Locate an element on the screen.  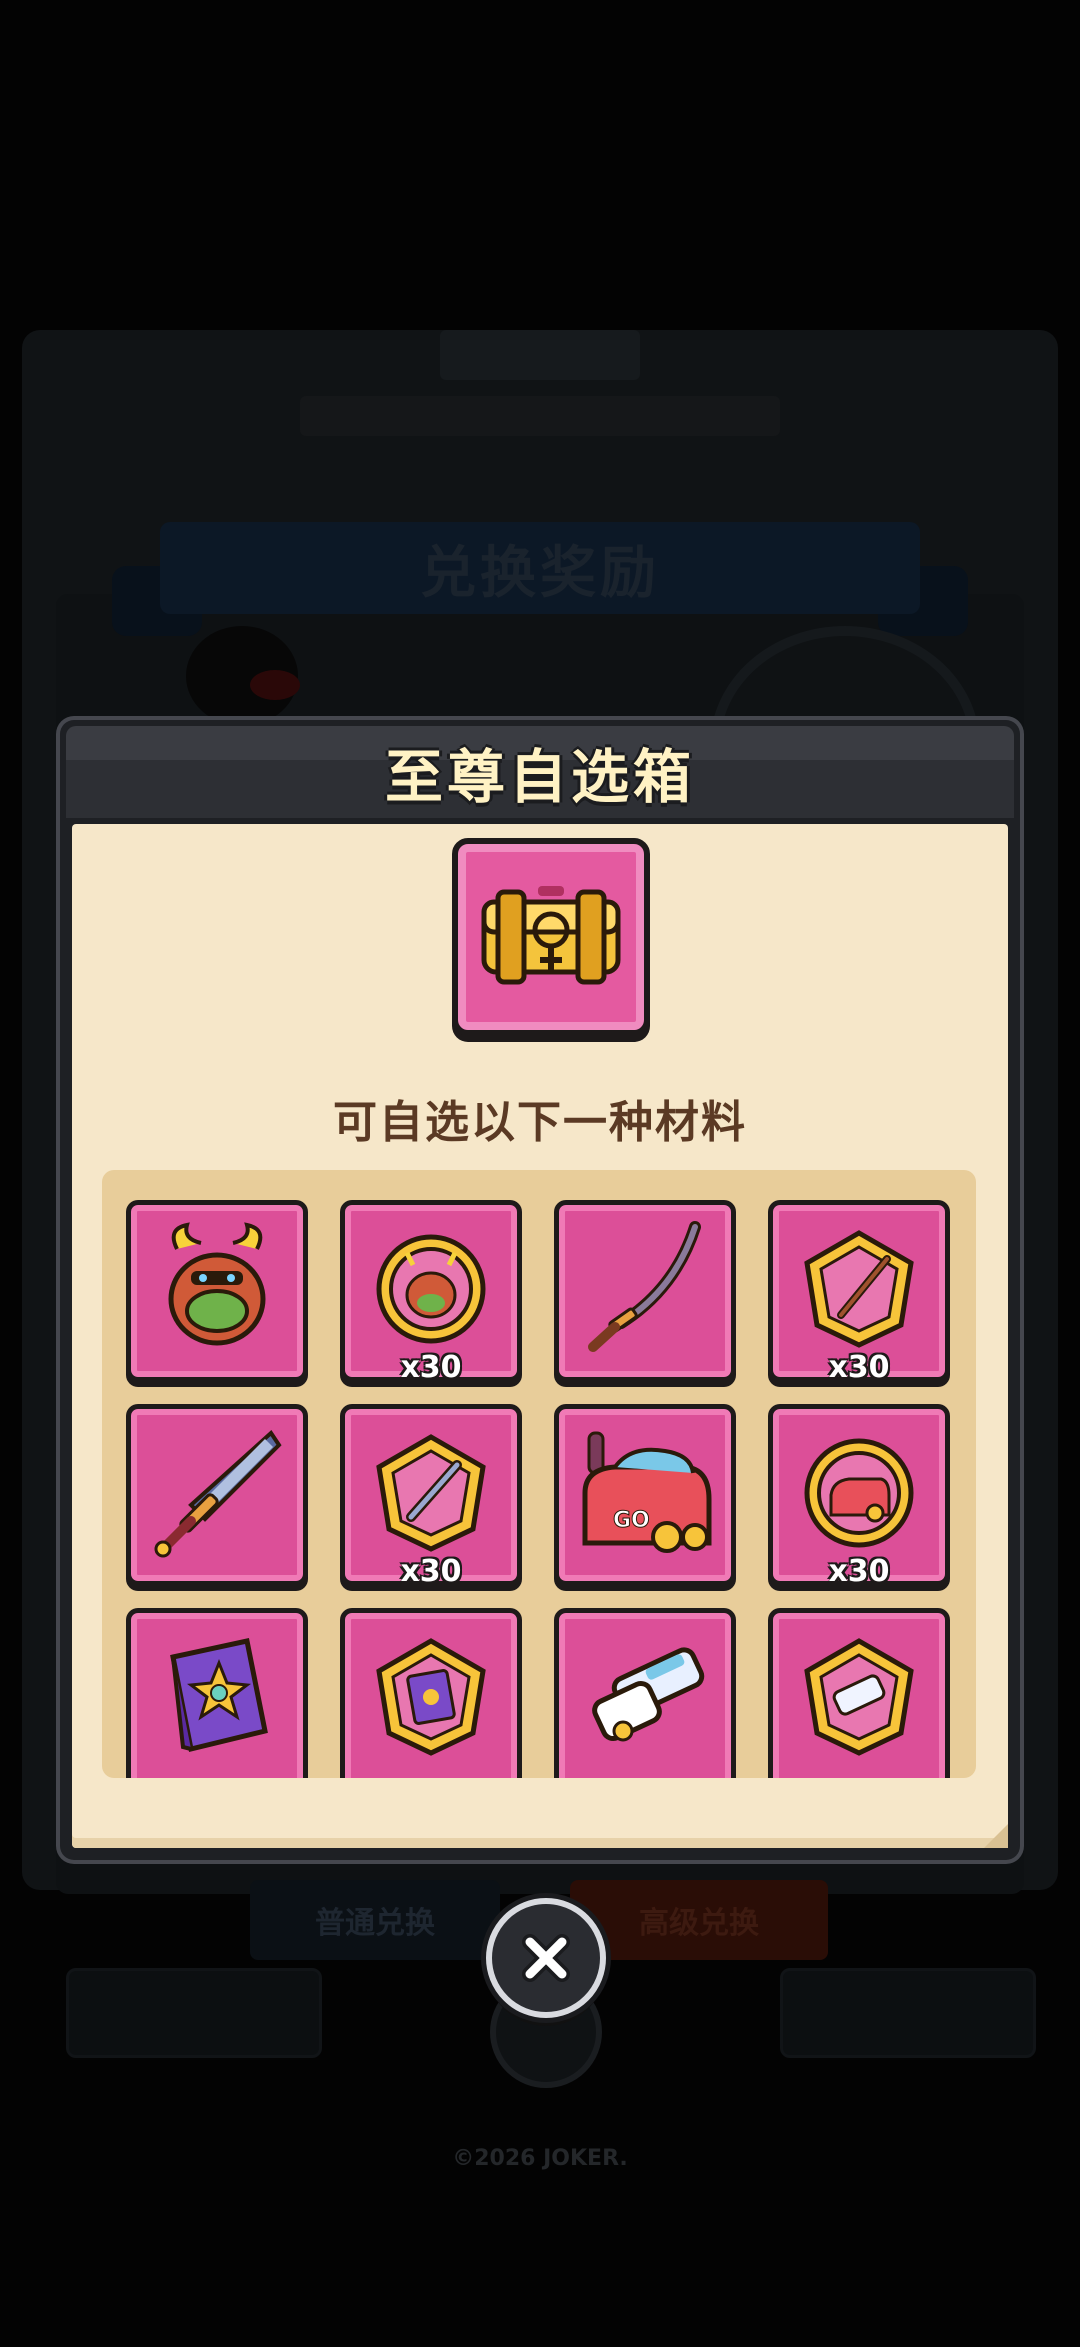
close-icon is located at coordinates (546, 1958).